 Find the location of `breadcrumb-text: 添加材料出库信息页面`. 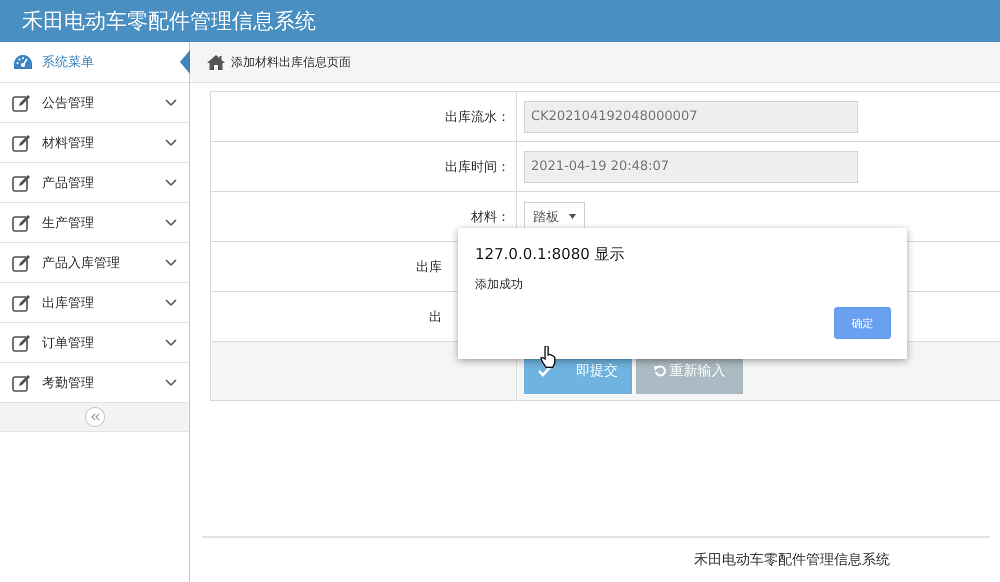

breadcrumb-text: 添加材料出库信息页面 is located at coordinates (291, 62).